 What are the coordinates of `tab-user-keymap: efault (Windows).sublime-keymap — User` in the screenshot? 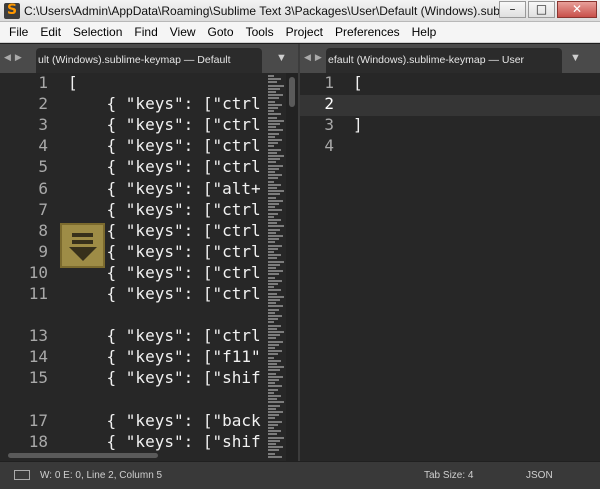 It's located at (444, 60).